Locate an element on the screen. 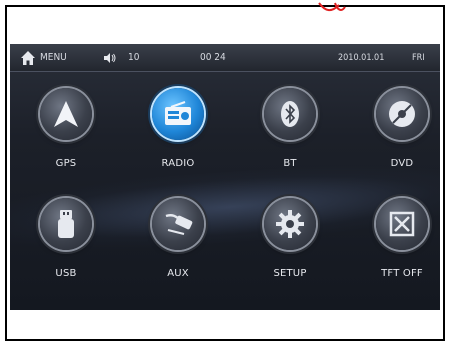 This screenshot has width=450, height=346. radio-label: RADIO is located at coordinates (178, 163).